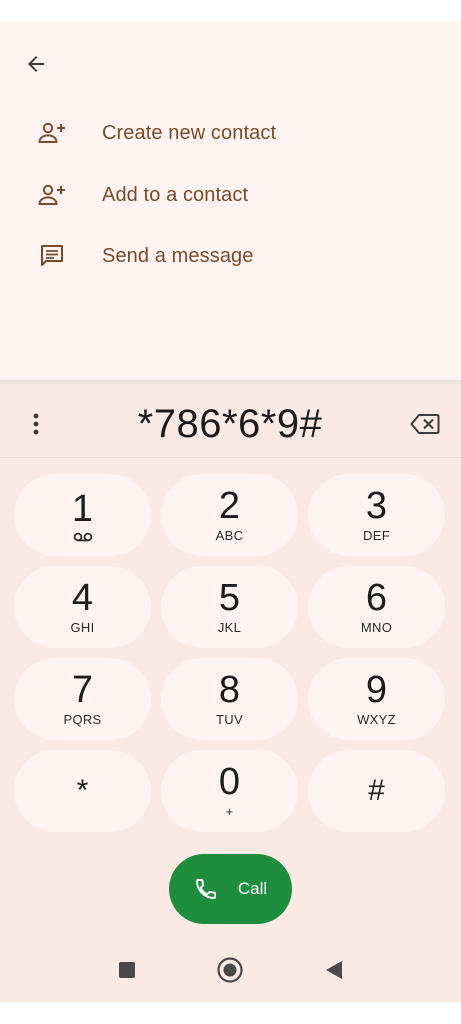 The height and width of the screenshot is (1024, 461). I want to click on dialpad-key-6: 6 MNO, so click(376, 607).